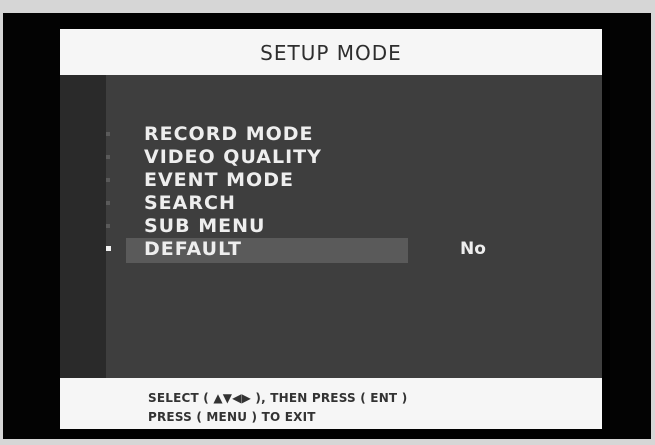 The width and height of the screenshot is (655, 445). What do you see at coordinates (205, 226) in the screenshot?
I see `menu-item-label: SUB MENU` at bounding box center [205, 226].